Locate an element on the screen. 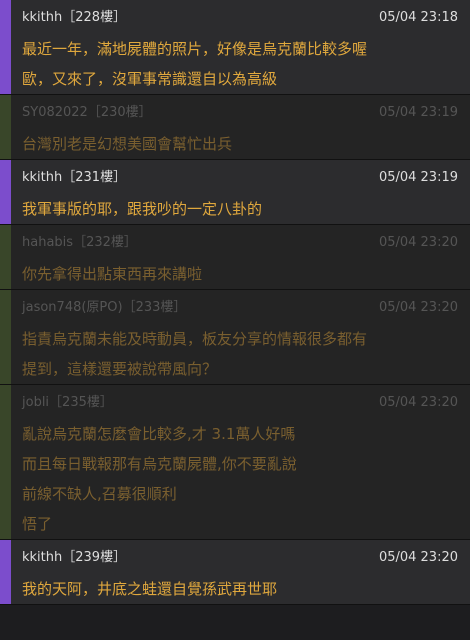 The width and height of the screenshot is (470, 640). post-text-line: 指責烏克蘭未能及時動員，板友分享的情報很多都有 is located at coordinates (195, 339).